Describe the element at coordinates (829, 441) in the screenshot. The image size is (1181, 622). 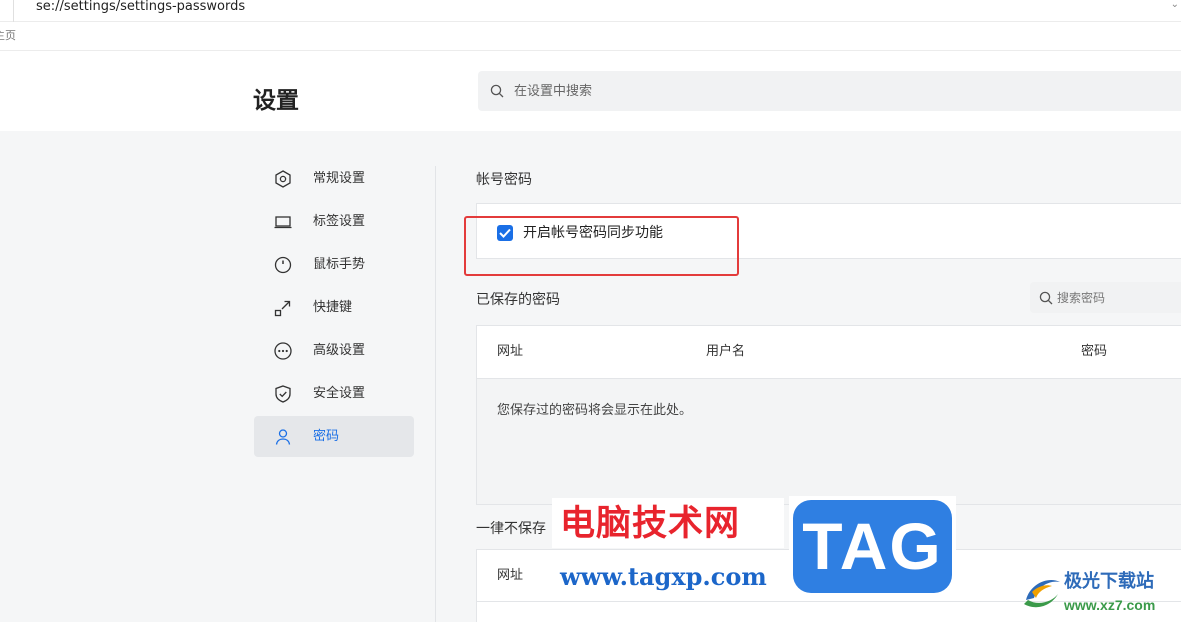
I see `saved-passwords-empty-state: 您保存过的密码将会显示在此处。` at that location.